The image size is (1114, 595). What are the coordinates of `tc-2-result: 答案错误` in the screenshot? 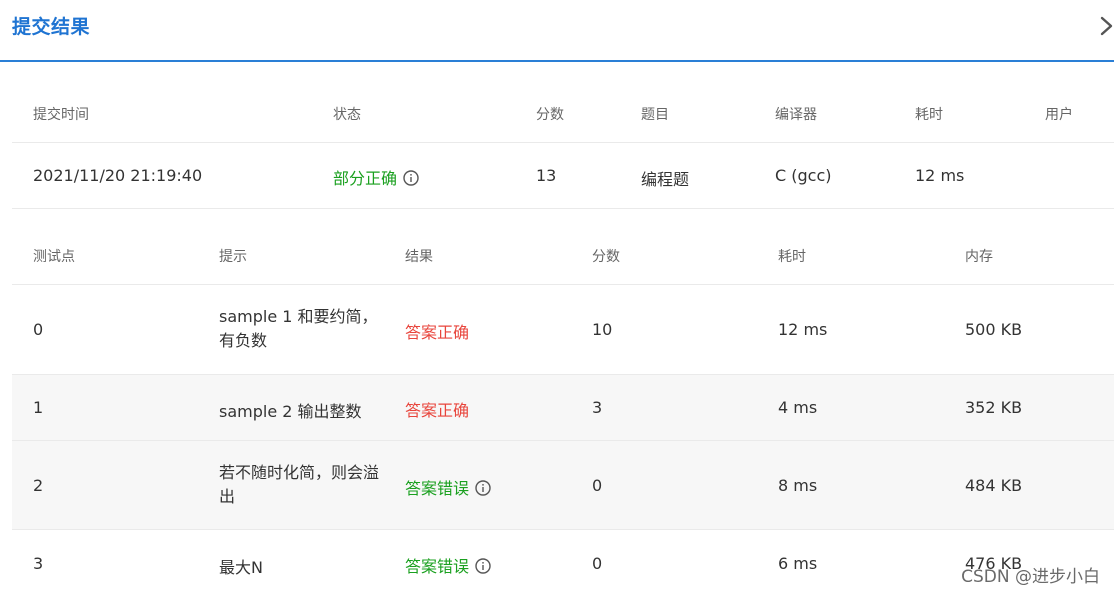 It's located at (448, 487).